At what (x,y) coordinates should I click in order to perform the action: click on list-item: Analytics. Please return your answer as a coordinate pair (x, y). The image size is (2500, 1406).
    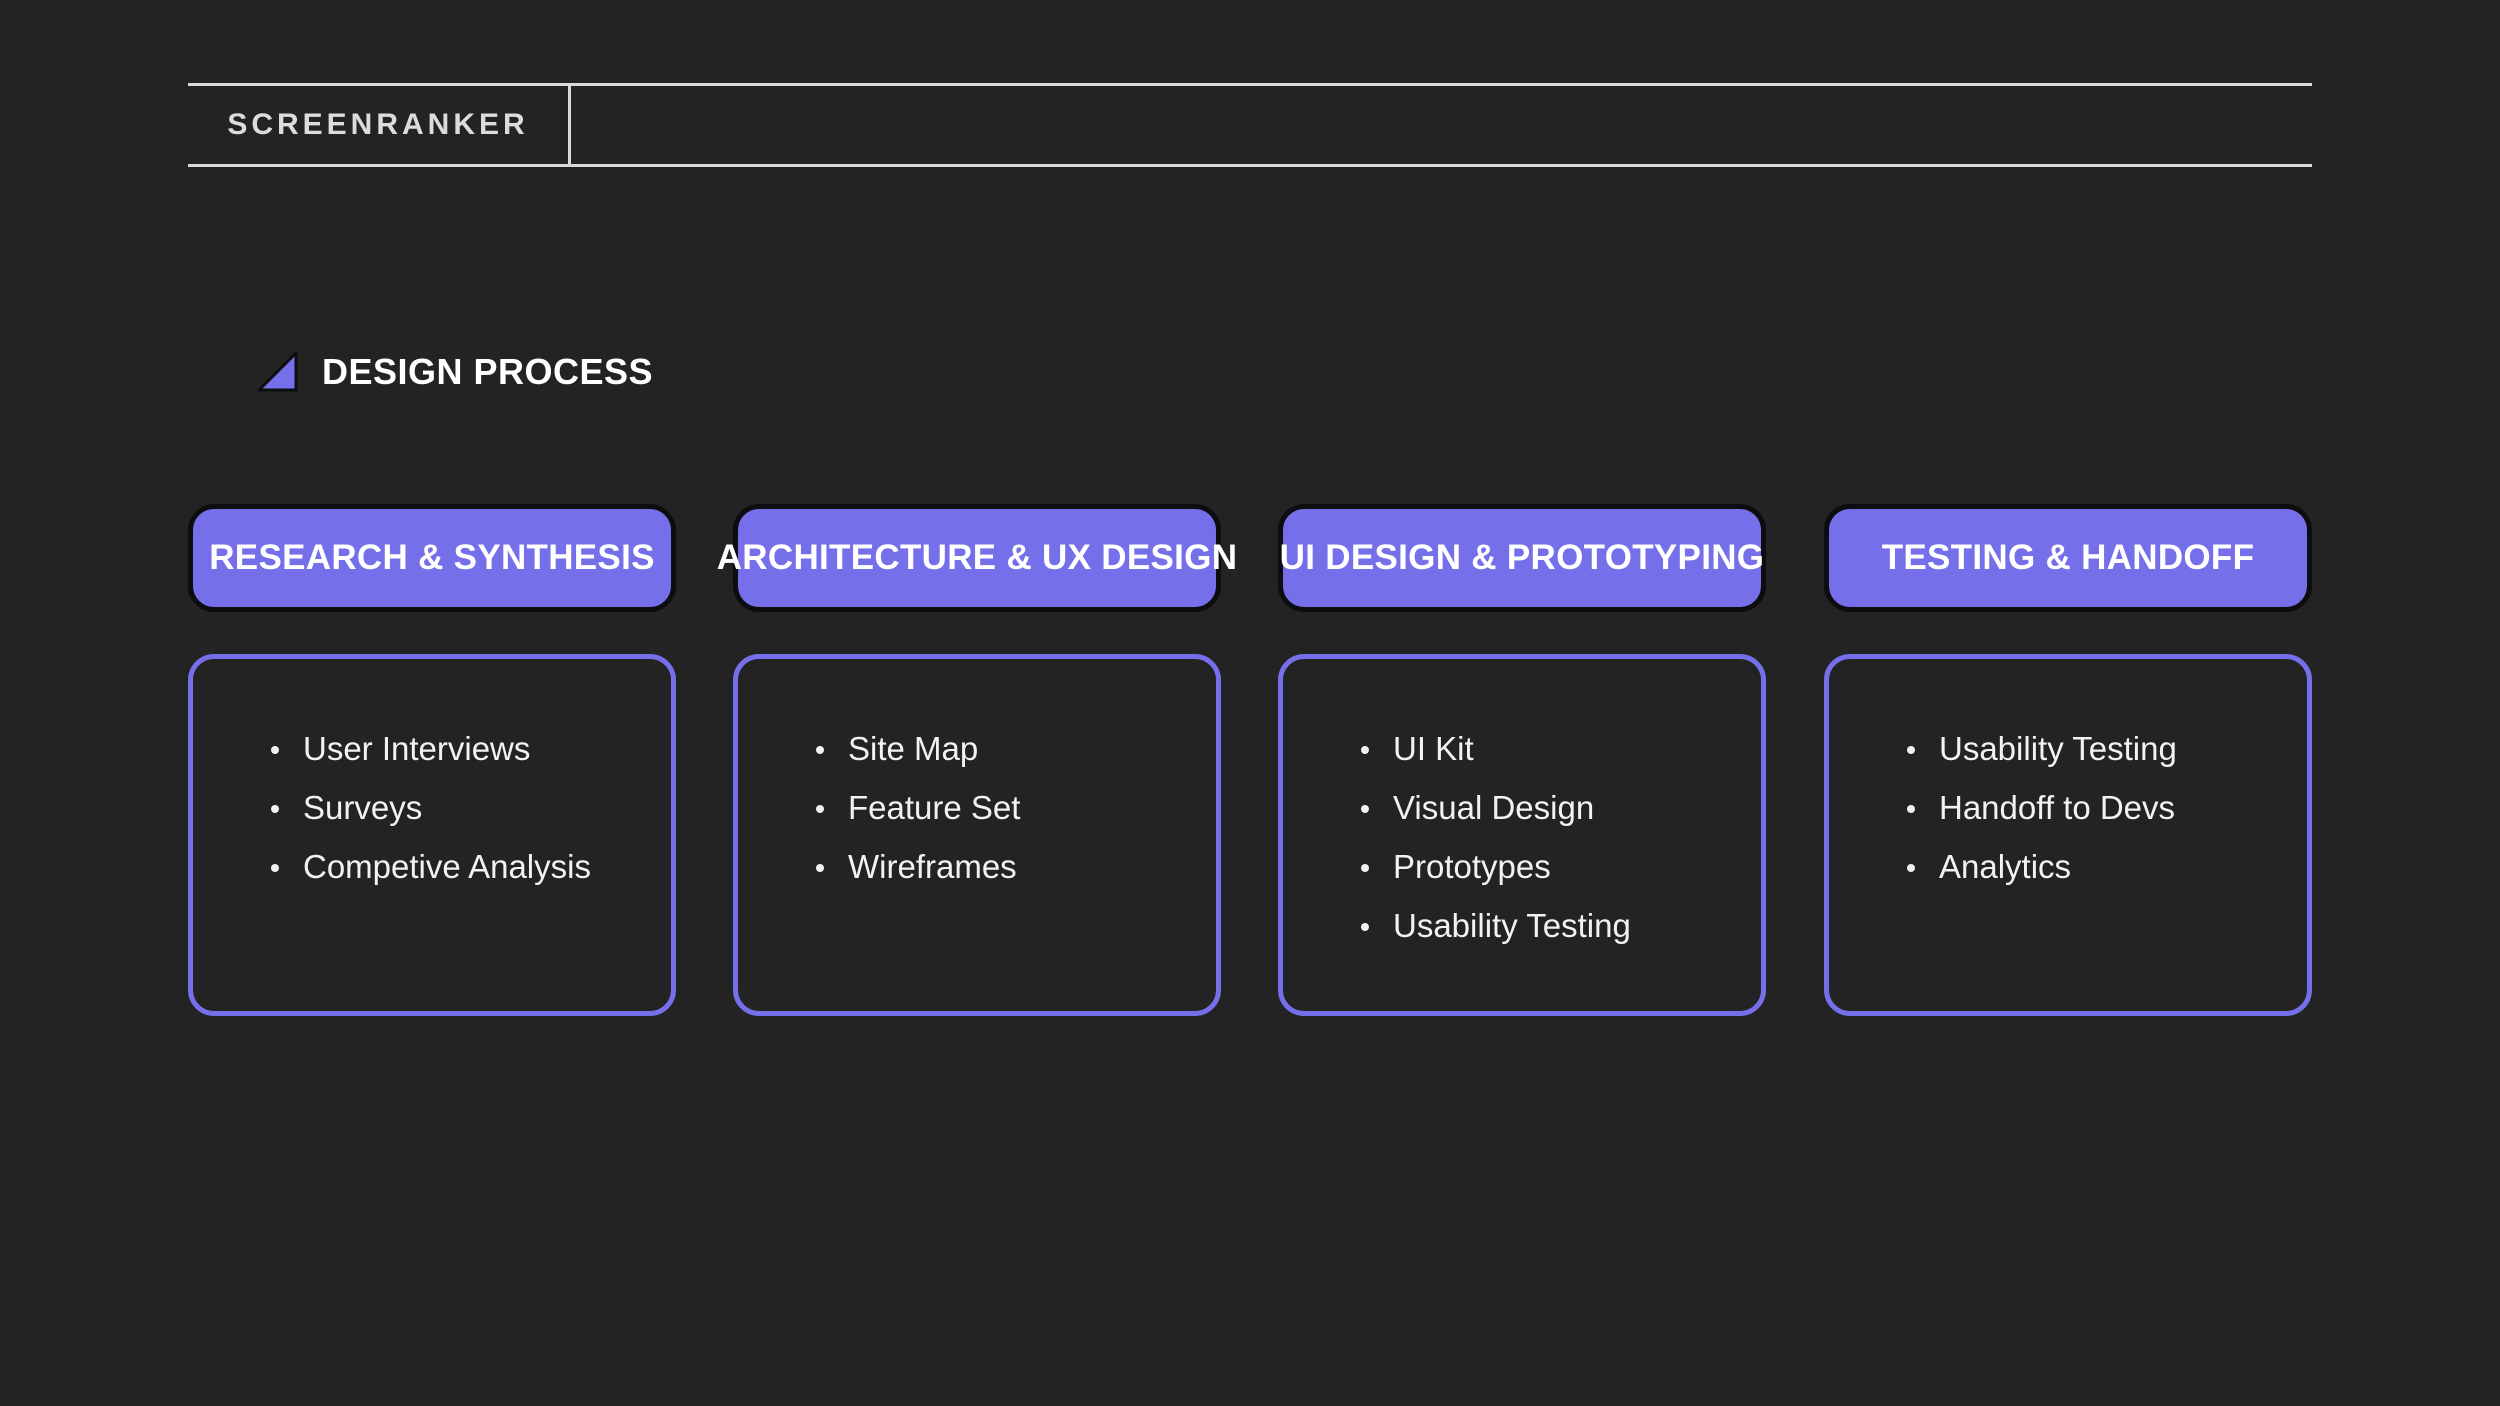
    Looking at the image, I should click on (2107, 866).